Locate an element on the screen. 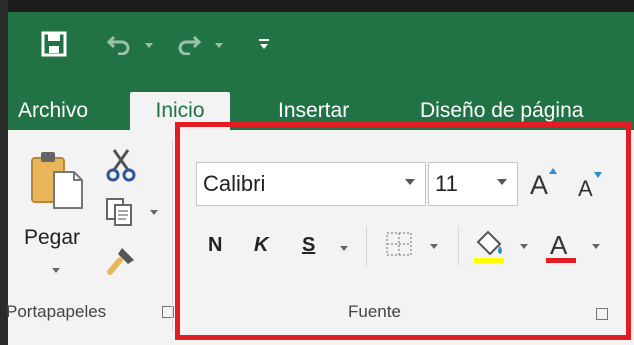 Image resolution: width=634 pixels, height=345 pixels. window-top-edge is located at coordinates (321, 6).